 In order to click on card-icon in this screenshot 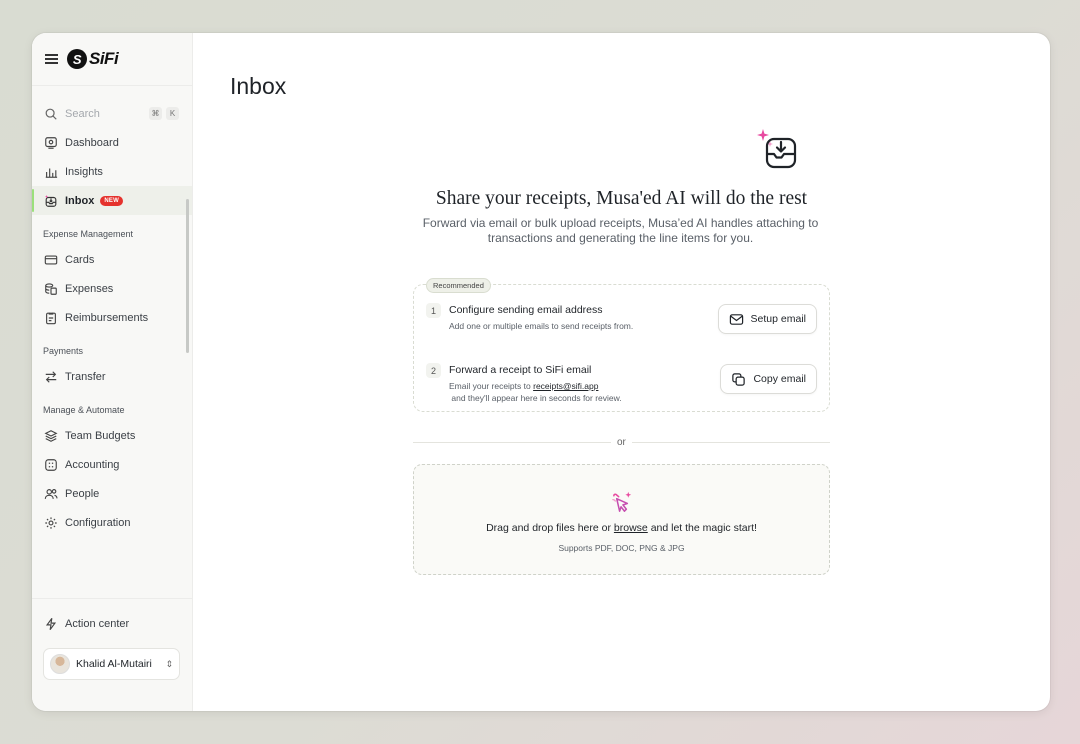, I will do `click(51, 259)`.